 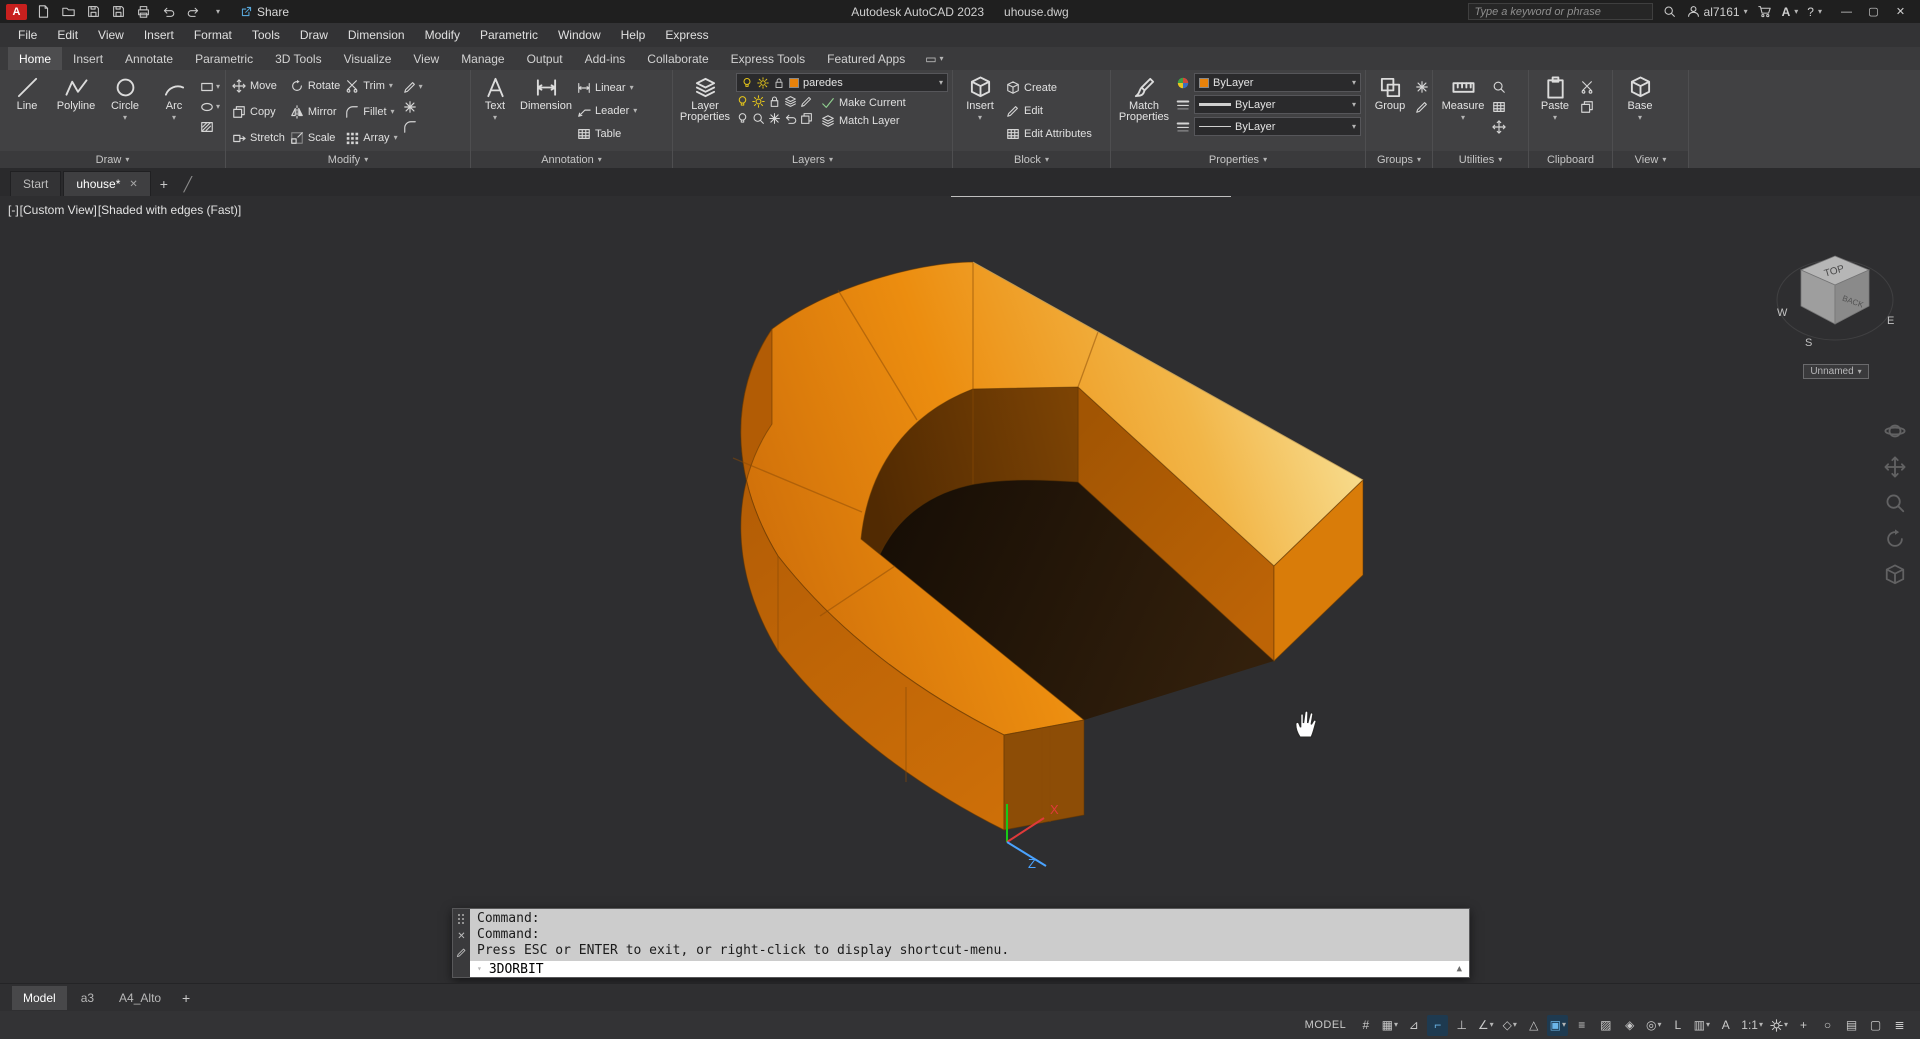 What do you see at coordinates (1650, 159) in the screenshot?
I see `view-panel-label: View ▾` at bounding box center [1650, 159].